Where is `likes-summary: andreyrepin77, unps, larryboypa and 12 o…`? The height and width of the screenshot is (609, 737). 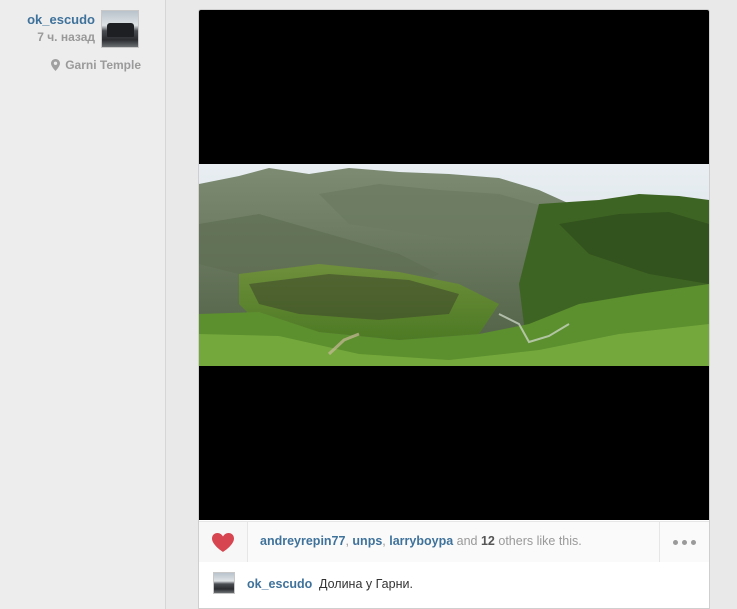 likes-summary: andreyrepin77, unps, larryboypa and 12 o… is located at coordinates (421, 541).